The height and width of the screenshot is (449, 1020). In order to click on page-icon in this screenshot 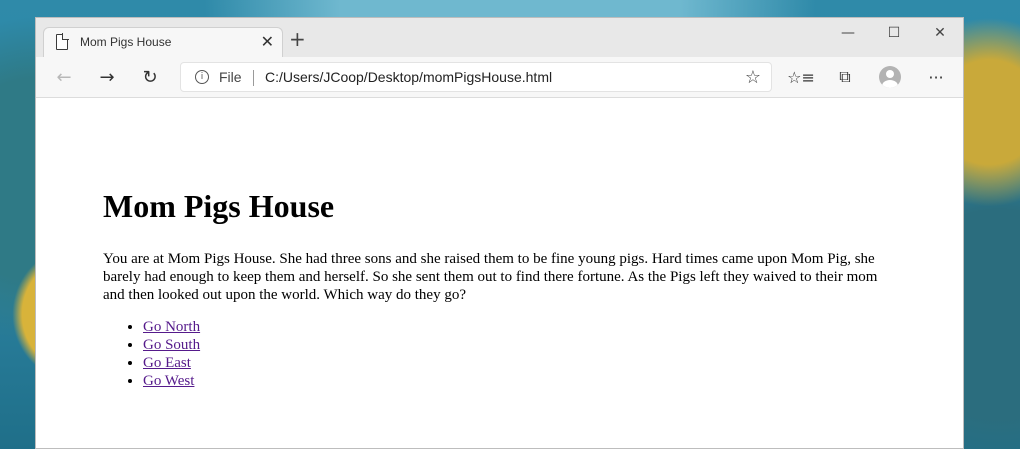, I will do `click(62, 41)`.